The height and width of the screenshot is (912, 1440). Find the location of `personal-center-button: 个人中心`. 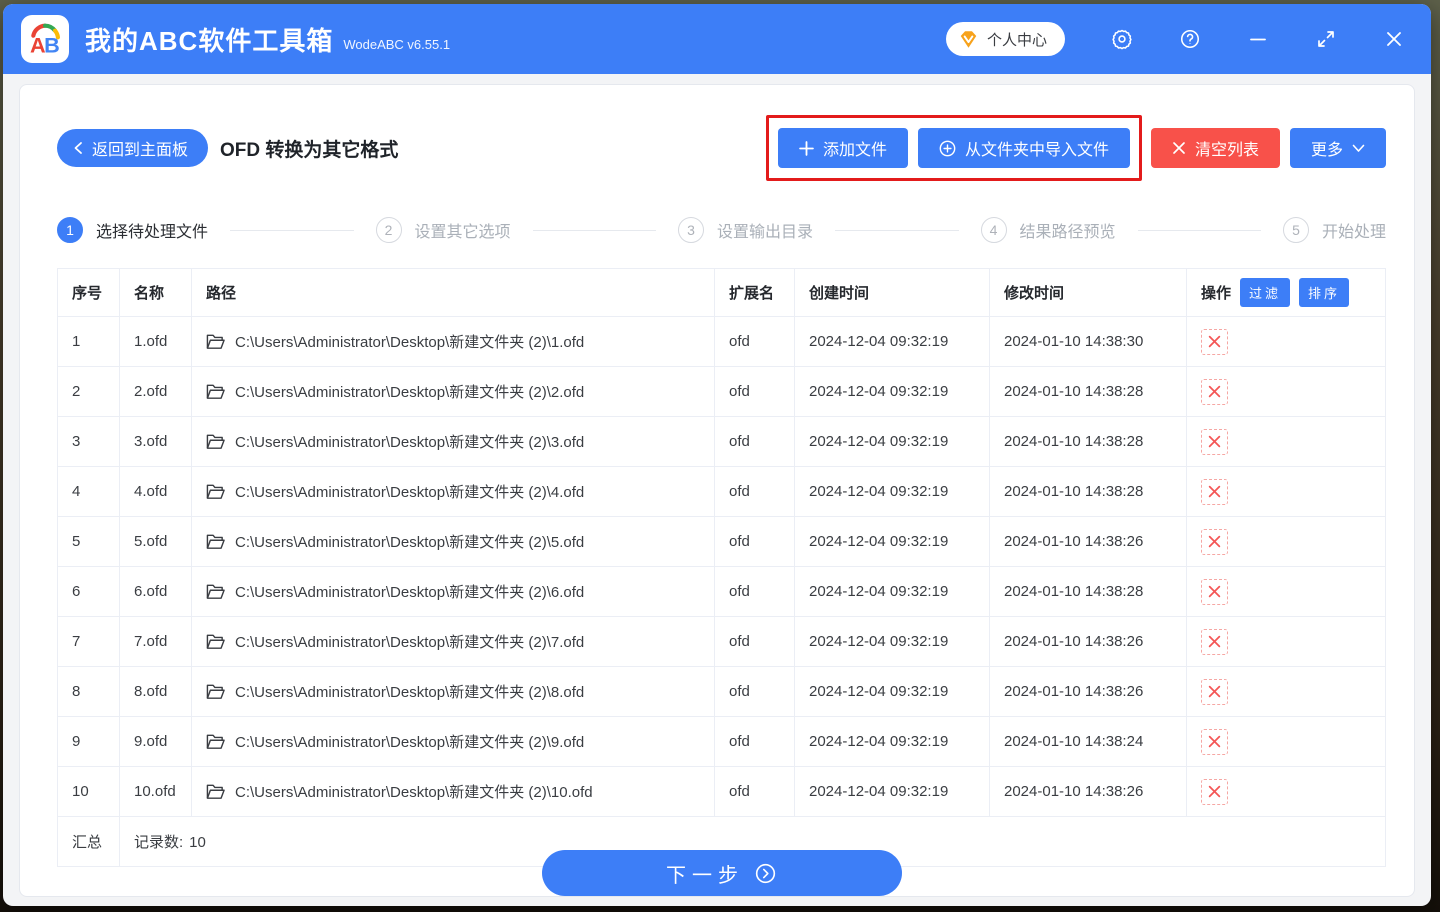

personal-center-button: 个人中心 is located at coordinates (1005, 39).